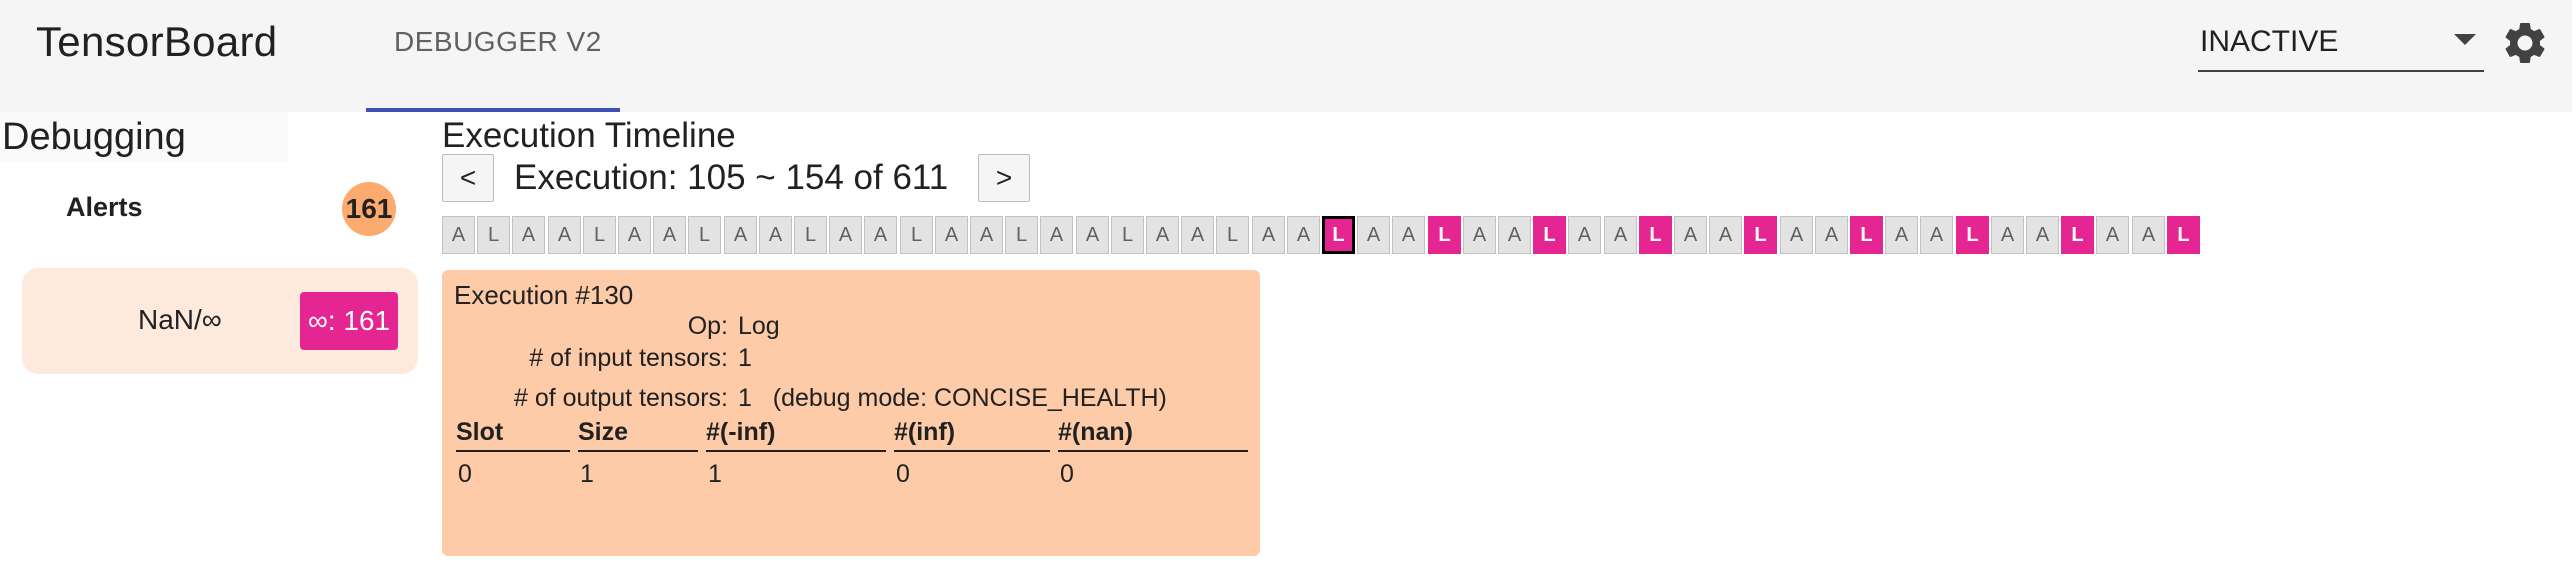 The height and width of the screenshot is (586, 2572). What do you see at coordinates (468, 178) in the screenshot?
I see `previous-page-button: <` at bounding box center [468, 178].